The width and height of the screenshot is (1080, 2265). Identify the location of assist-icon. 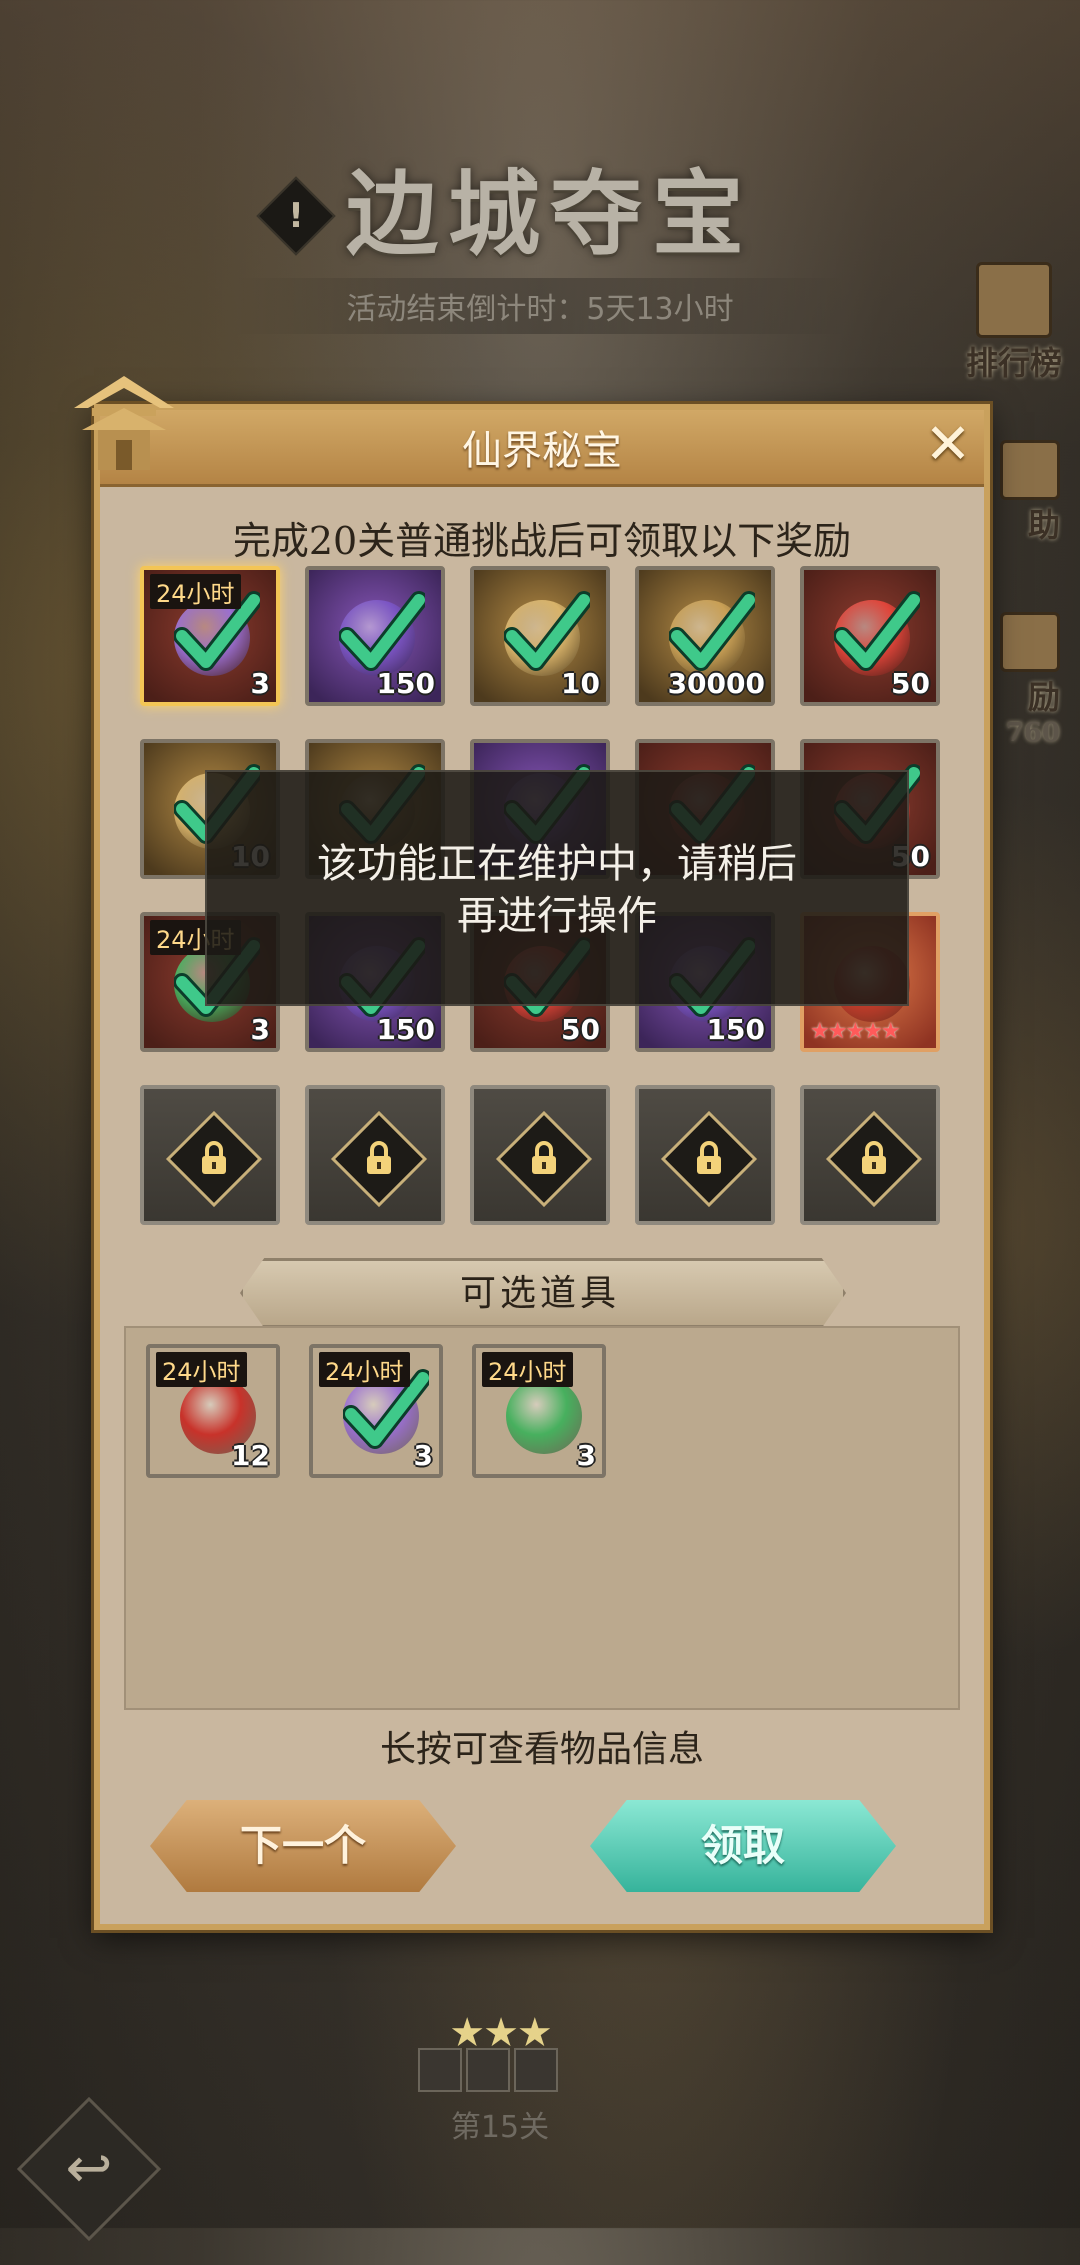
(1030, 470).